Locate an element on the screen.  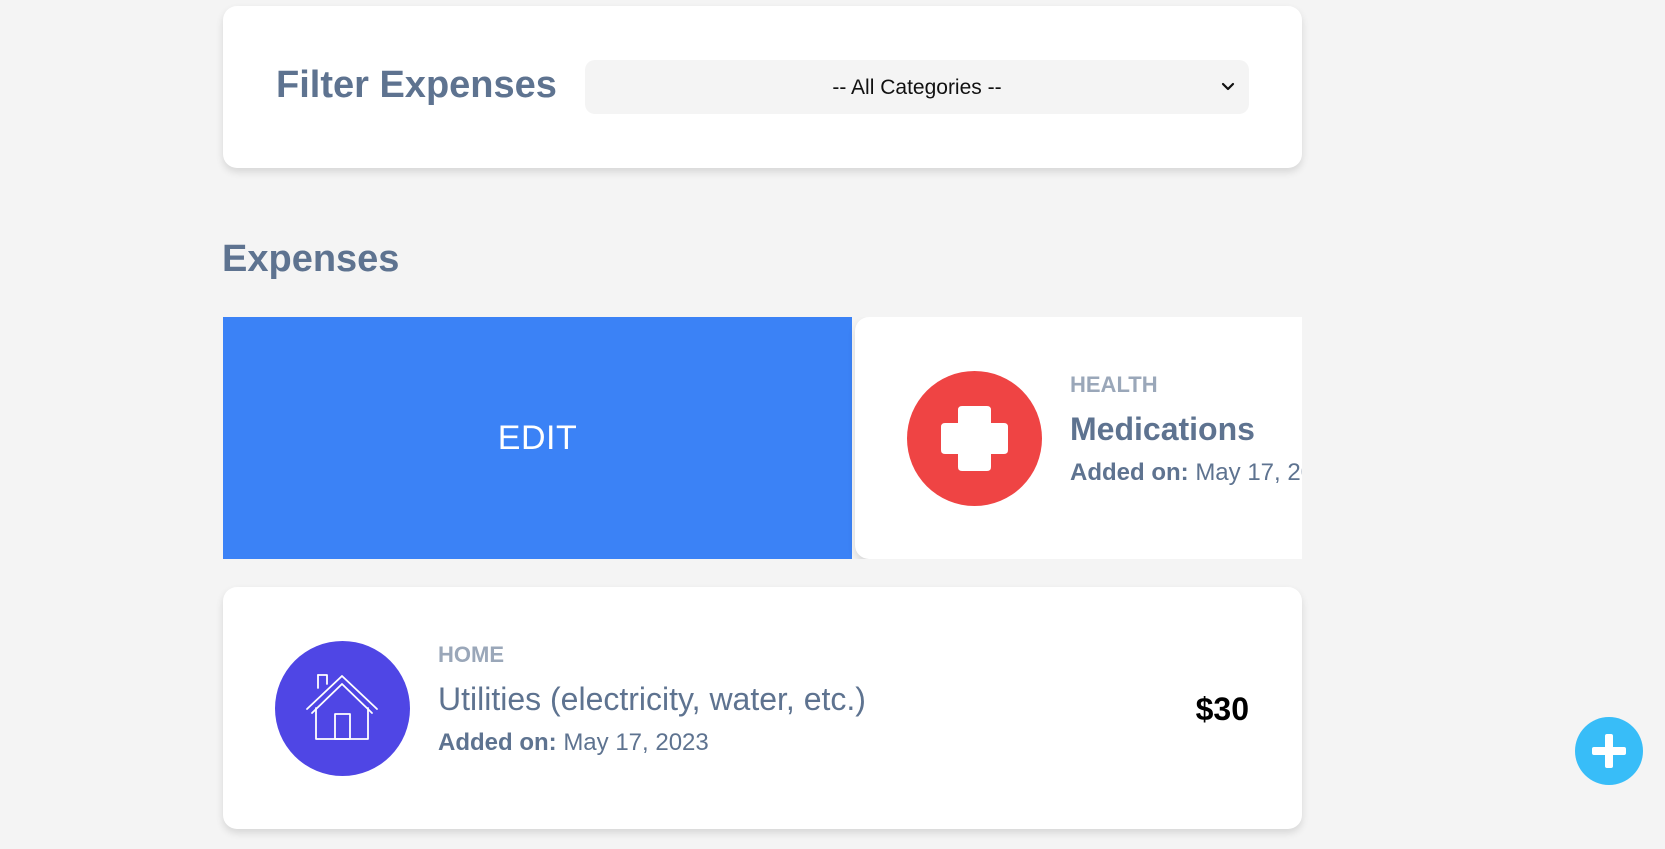
category-select: -- All Categories -- is located at coordinates (917, 87).